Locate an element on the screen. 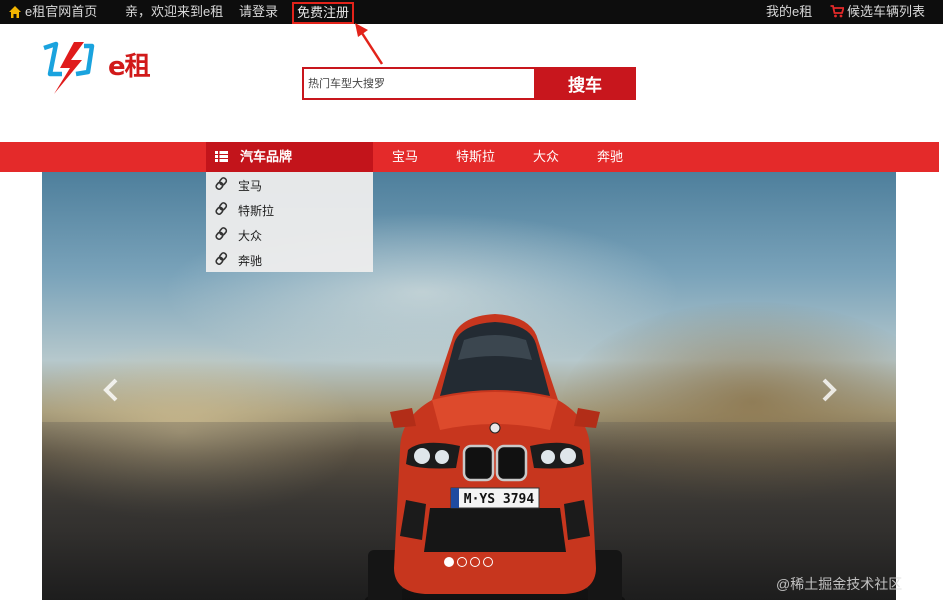 This screenshot has width=943, height=600. my-account-link: 我的e租 is located at coordinates (789, 12).